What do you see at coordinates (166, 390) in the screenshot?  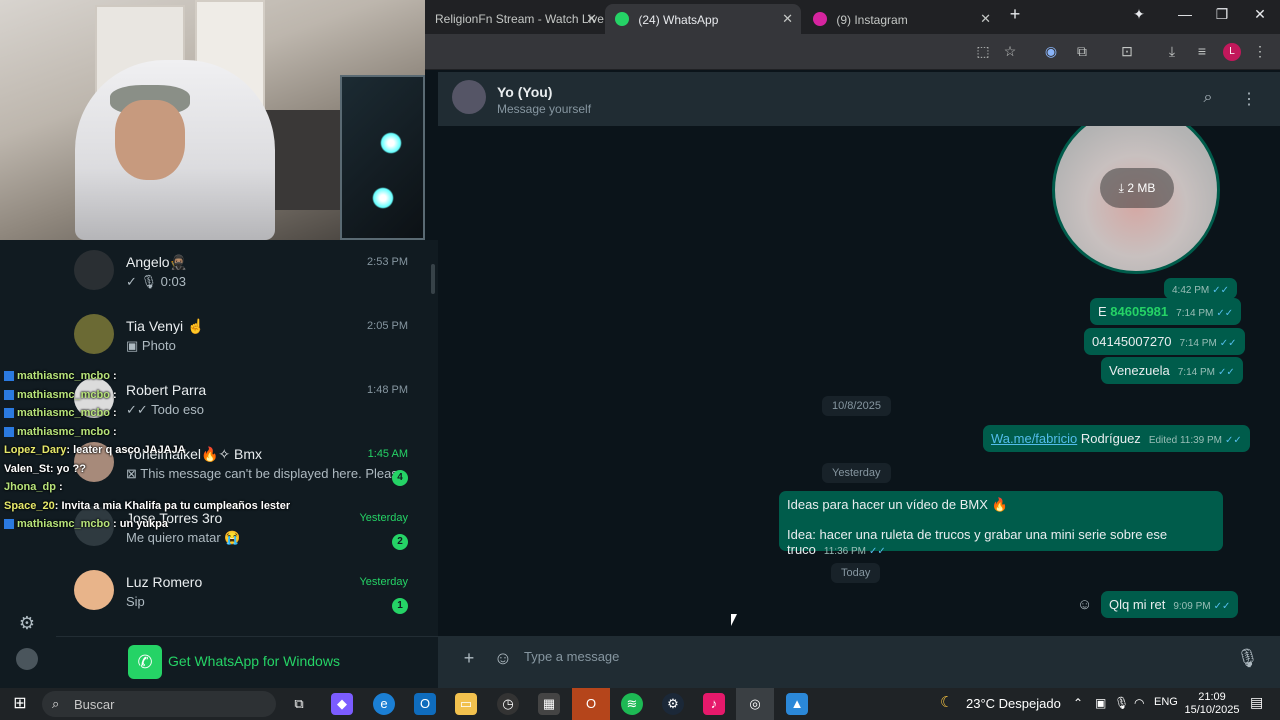 I see `chat-name: Robert Parra` at bounding box center [166, 390].